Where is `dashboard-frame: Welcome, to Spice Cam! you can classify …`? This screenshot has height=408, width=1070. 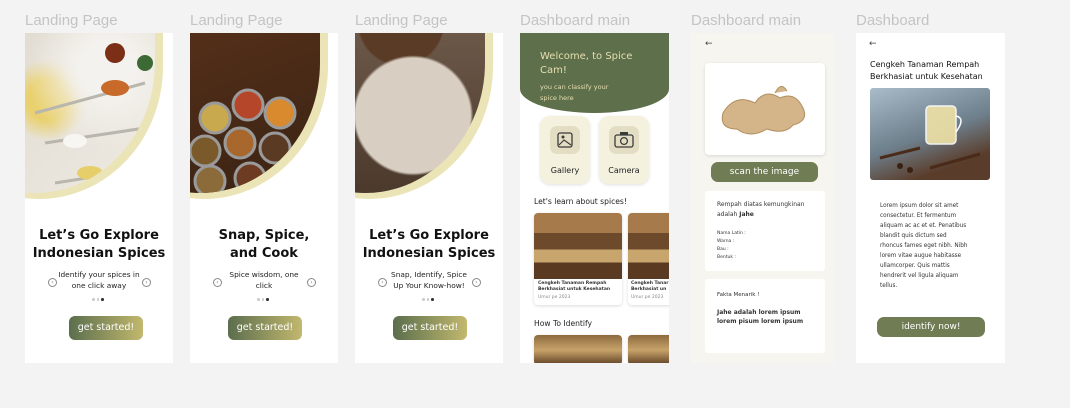
dashboard-frame: Welcome, to Spice Cam! you can classify … is located at coordinates (594, 198).